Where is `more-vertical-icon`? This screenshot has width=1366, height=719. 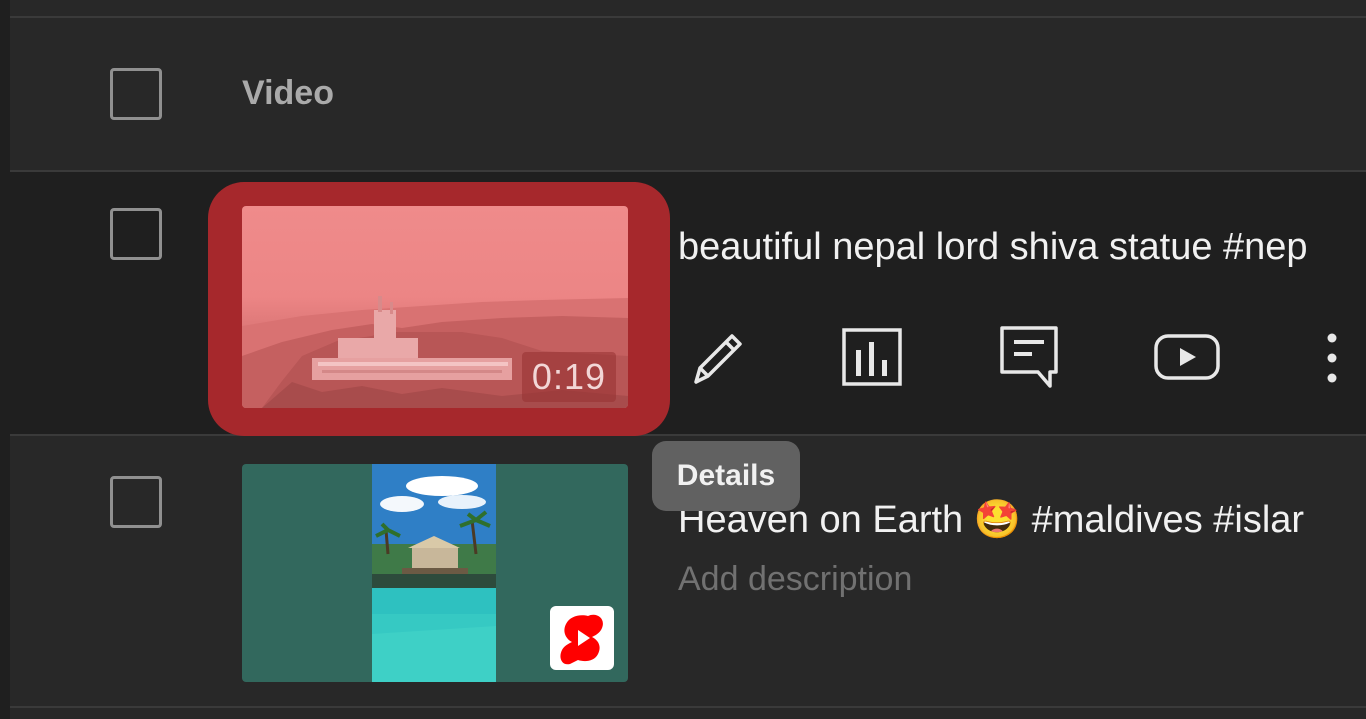 more-vertical-icon is located at coordinates (1332, 358).